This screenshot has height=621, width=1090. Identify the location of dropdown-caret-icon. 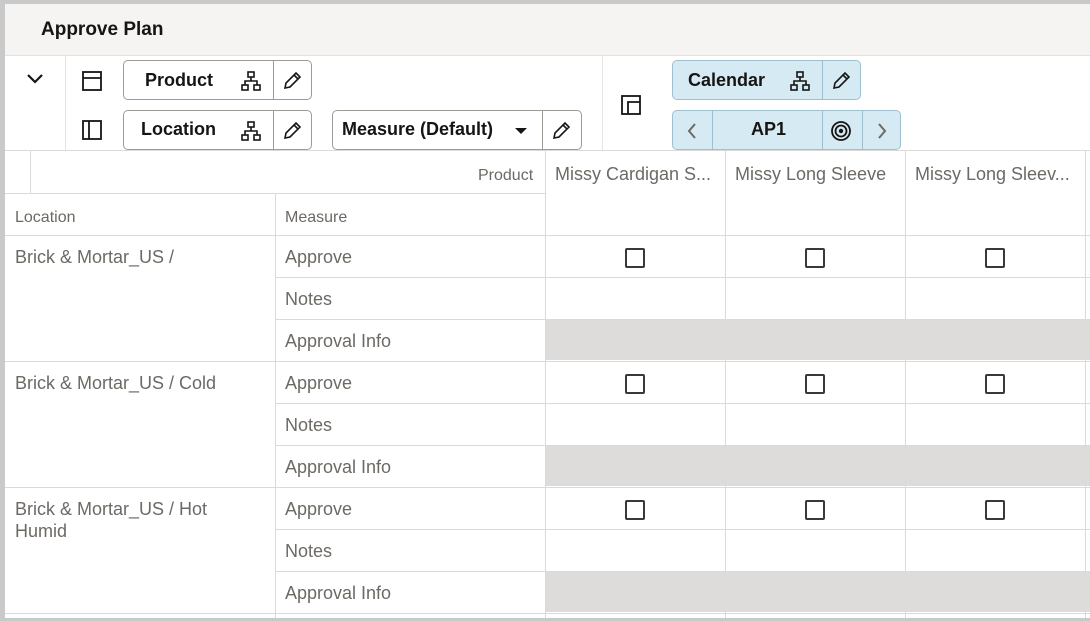
(521, 131).